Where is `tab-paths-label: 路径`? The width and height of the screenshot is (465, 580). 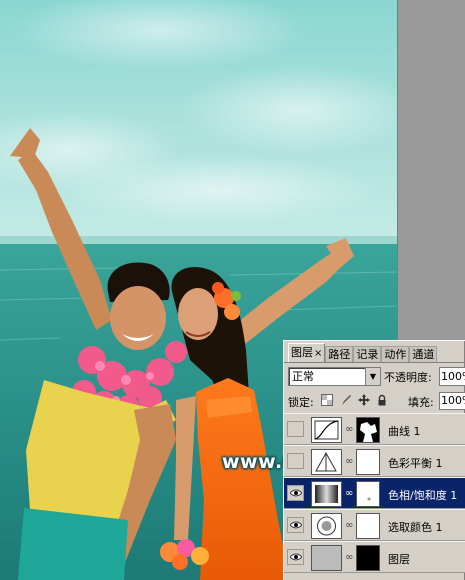 tab-paths-label: 路径 is located at coordinates (339, 354).